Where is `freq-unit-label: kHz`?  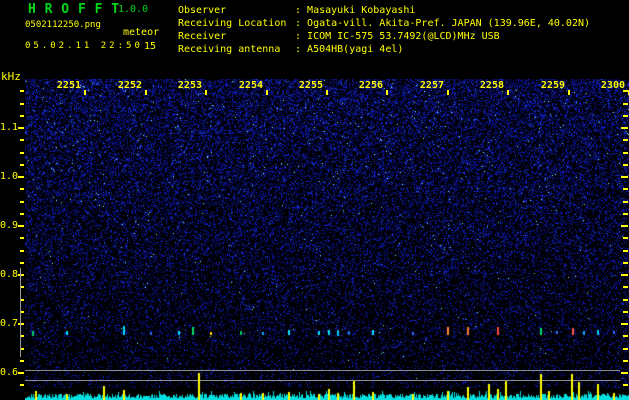 freq-unit-label: kHz is located at coordinates (11, 76).